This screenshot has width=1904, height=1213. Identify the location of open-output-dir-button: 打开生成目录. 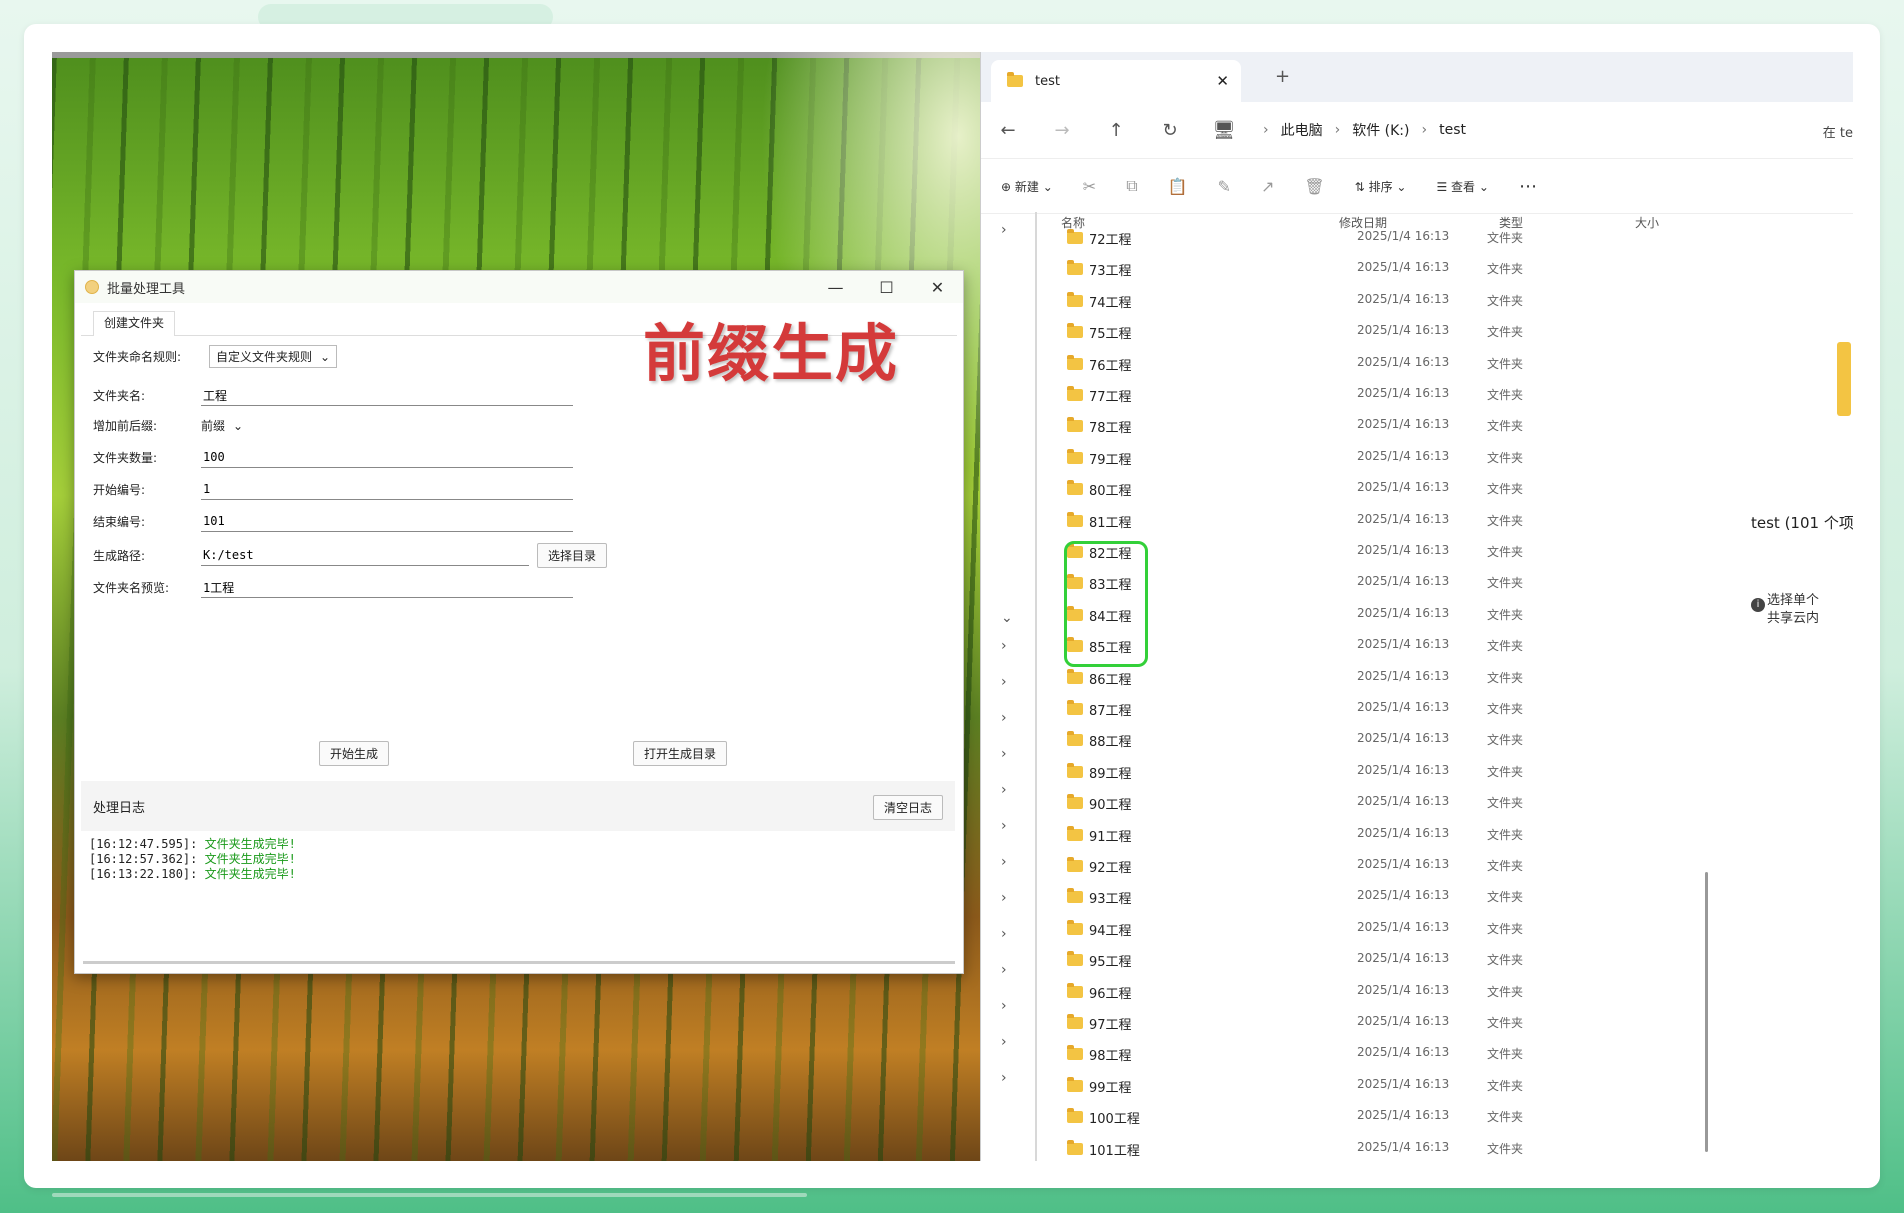
(680, 753).